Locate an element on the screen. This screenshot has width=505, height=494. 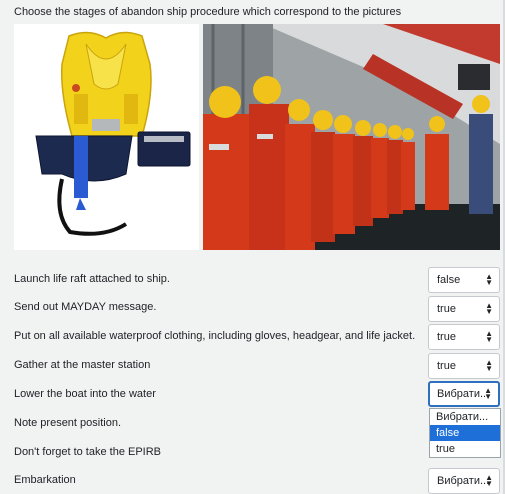
statement-label: Send out MAYDAY message. is located at coordinates (85, 307).